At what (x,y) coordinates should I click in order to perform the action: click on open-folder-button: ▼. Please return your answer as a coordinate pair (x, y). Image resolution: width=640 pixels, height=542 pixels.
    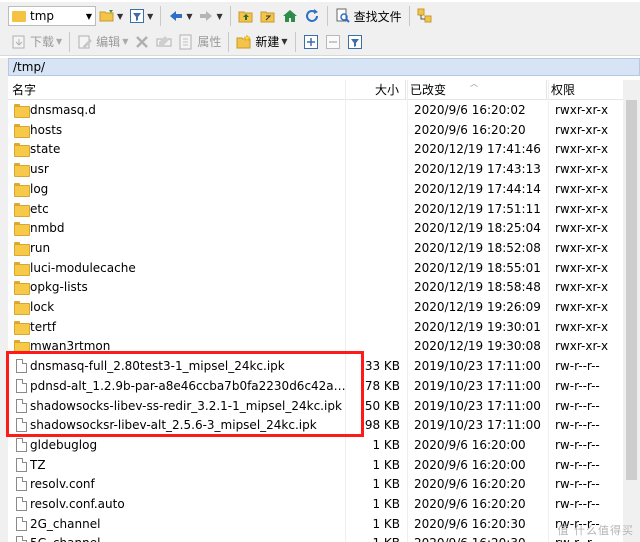
    Looking at the image, I should click on (111, 16).